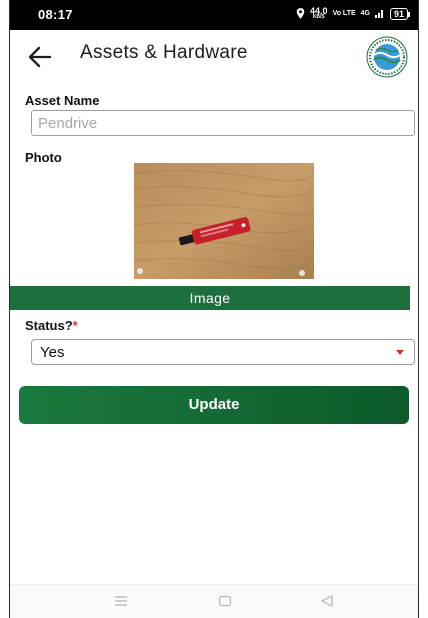  I want to click on status-time: 08:17, so click(55, 14).